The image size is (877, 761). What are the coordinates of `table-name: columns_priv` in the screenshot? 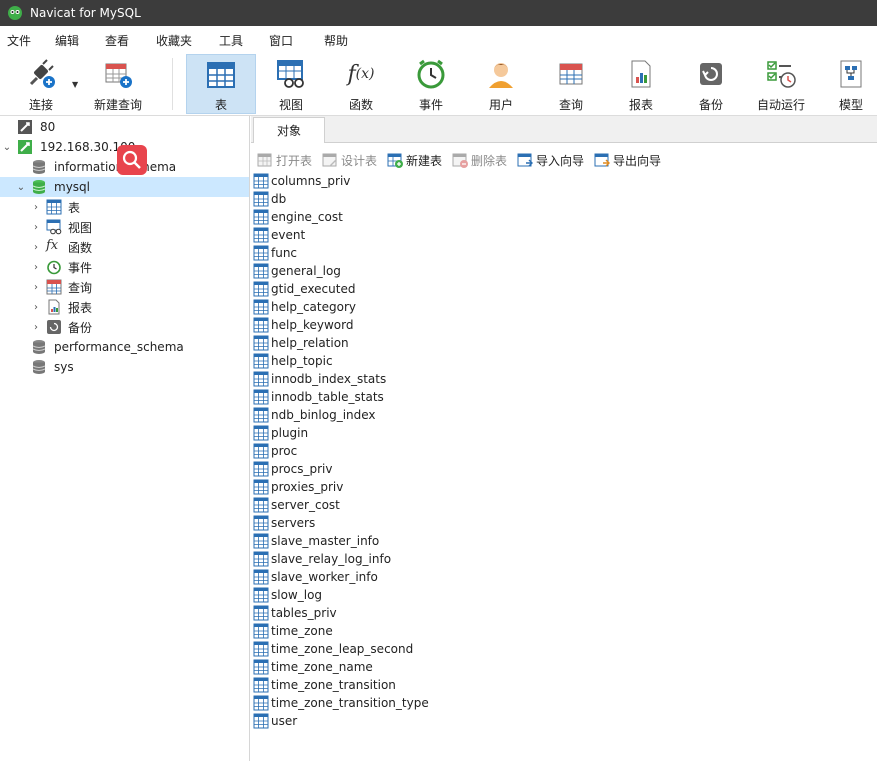 It's located at (311, 181).